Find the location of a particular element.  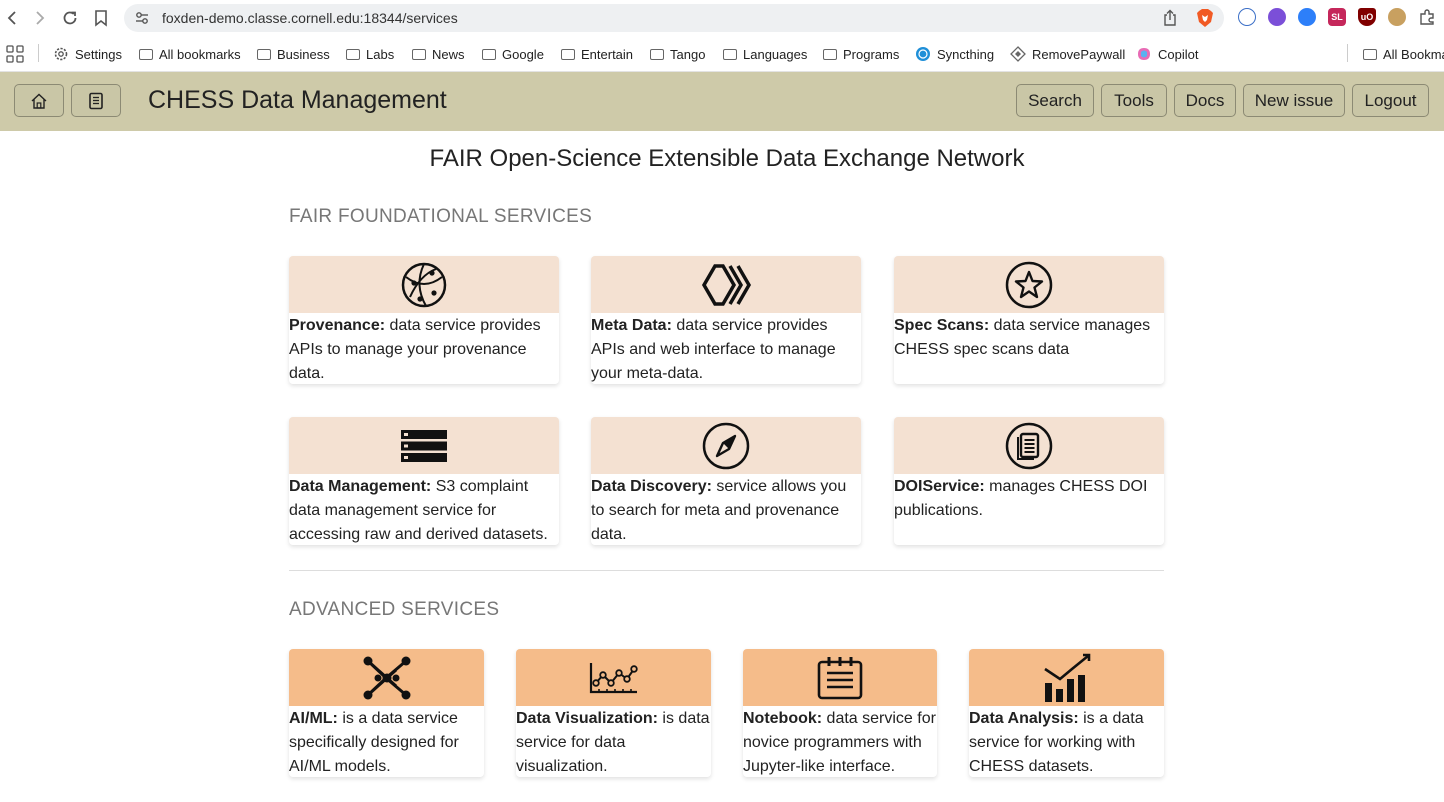

tools-button: Tools is located at coordinates (1134, 100).